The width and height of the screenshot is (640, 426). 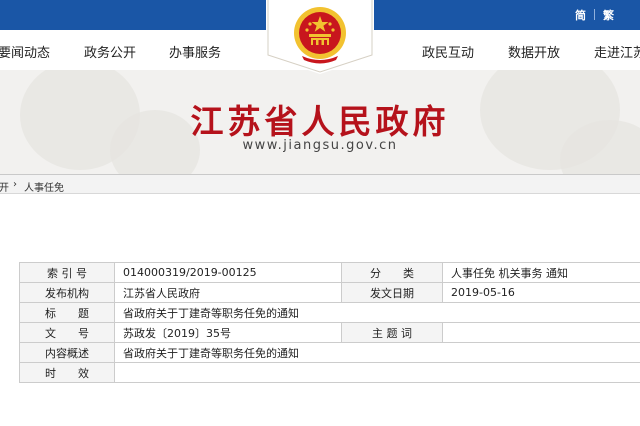 I want to click on issue-date-value: 2019-05-16, so click(x=541, y=292).